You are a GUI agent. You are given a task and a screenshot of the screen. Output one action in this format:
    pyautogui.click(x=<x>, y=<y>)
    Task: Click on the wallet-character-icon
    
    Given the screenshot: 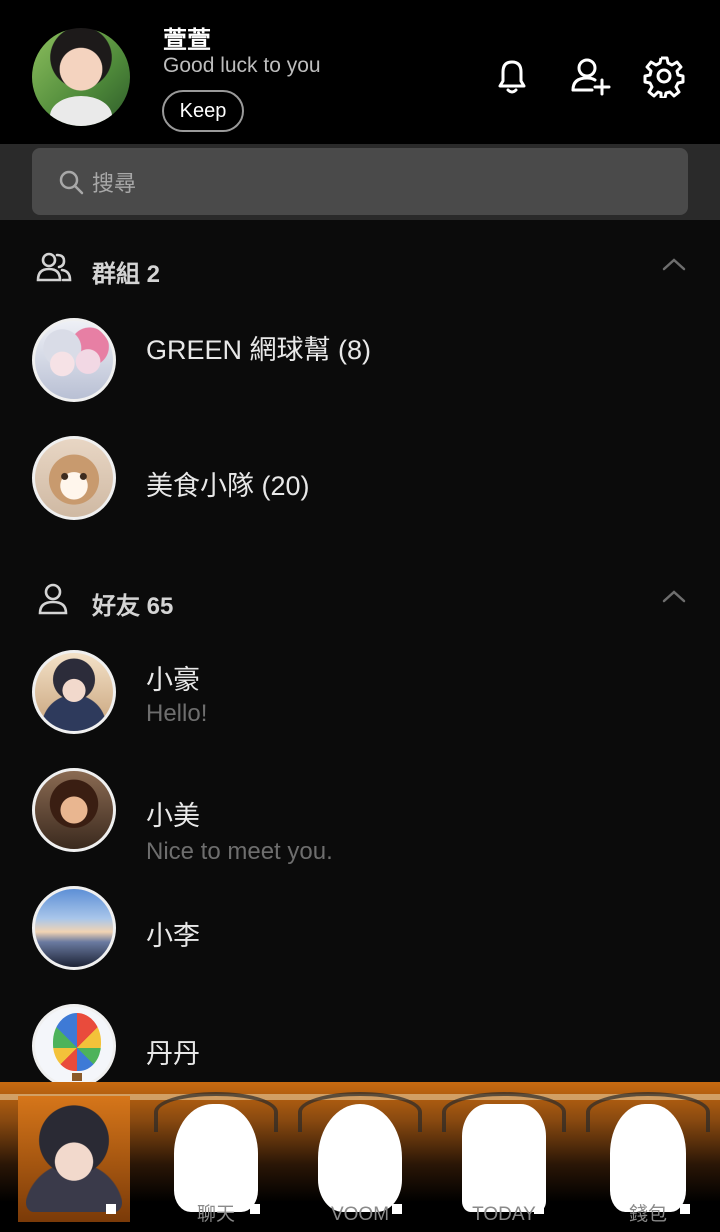 What is the action you would take?
    pyautogui.click(x=648, y=1158)
    